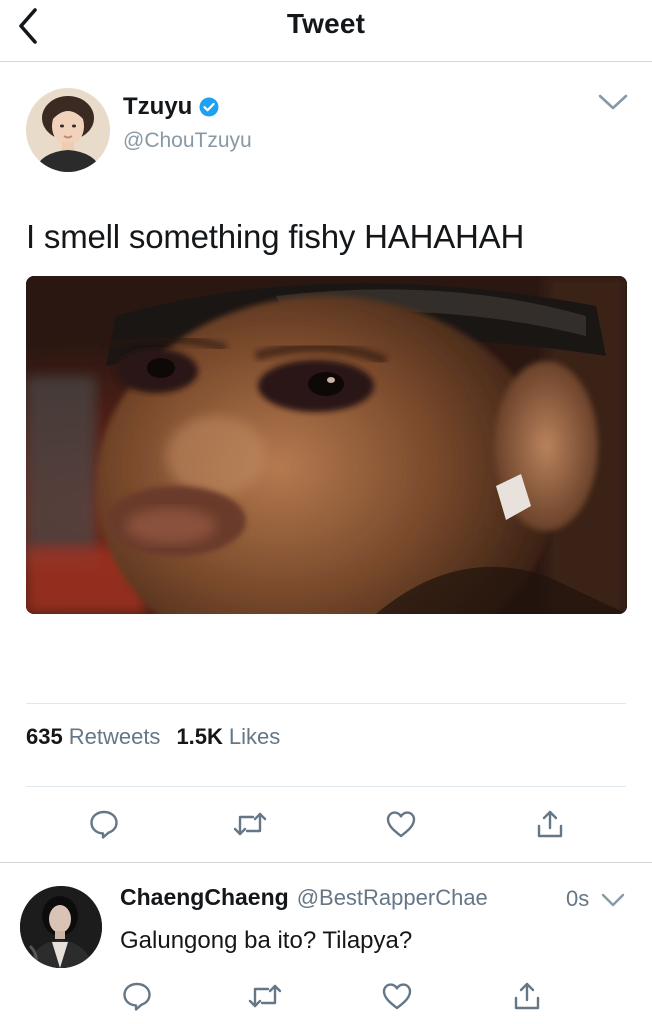 This screenshot has height=1024, width=652. I want to click on reply-reply-button, so click(137, 996).